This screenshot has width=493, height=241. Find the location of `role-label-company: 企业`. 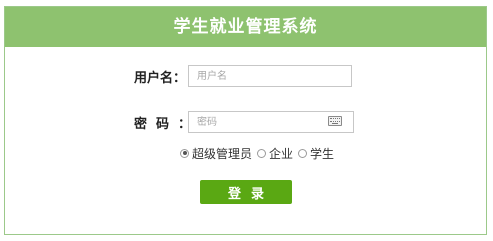

role-label-company: 企业 is located at coordinates (281, 153).